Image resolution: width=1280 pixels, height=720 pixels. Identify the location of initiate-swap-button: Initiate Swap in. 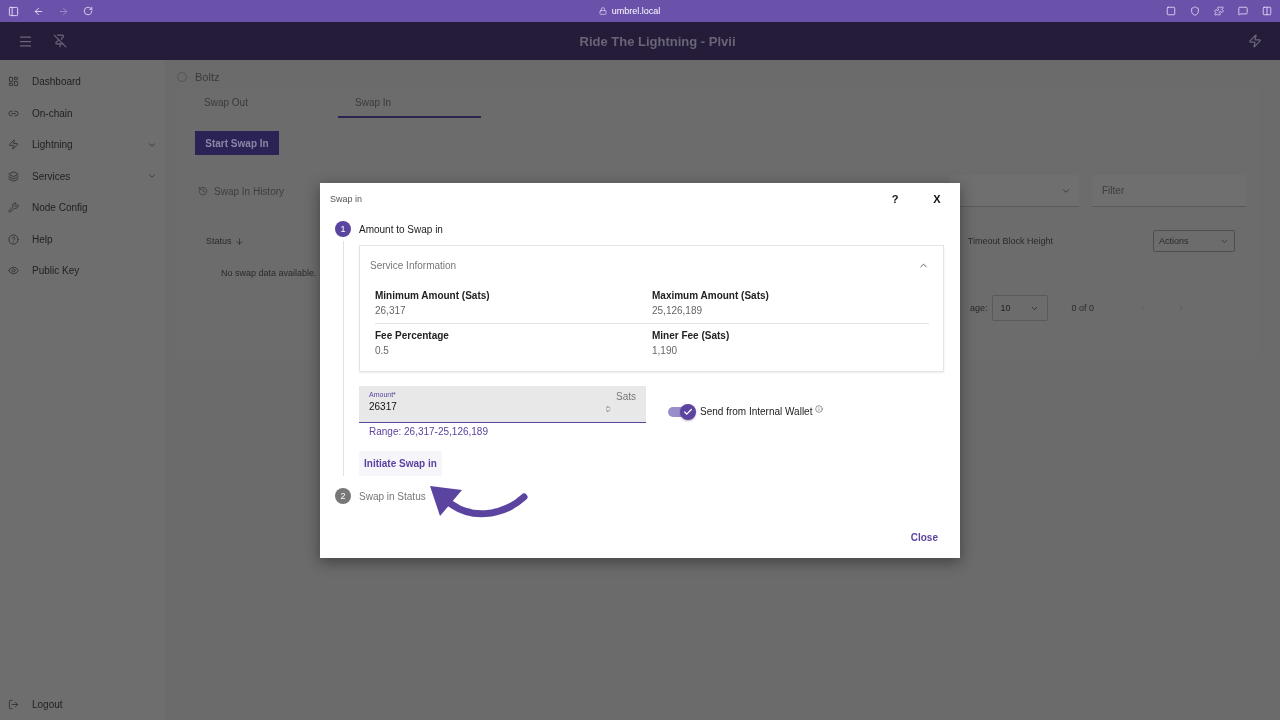
(400, 463).